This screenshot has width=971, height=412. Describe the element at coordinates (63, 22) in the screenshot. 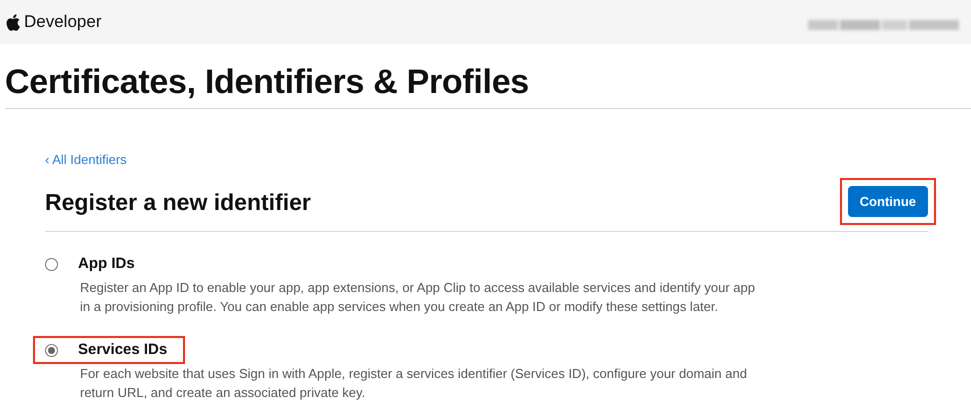

I see `brand-name: Developer` at that location.